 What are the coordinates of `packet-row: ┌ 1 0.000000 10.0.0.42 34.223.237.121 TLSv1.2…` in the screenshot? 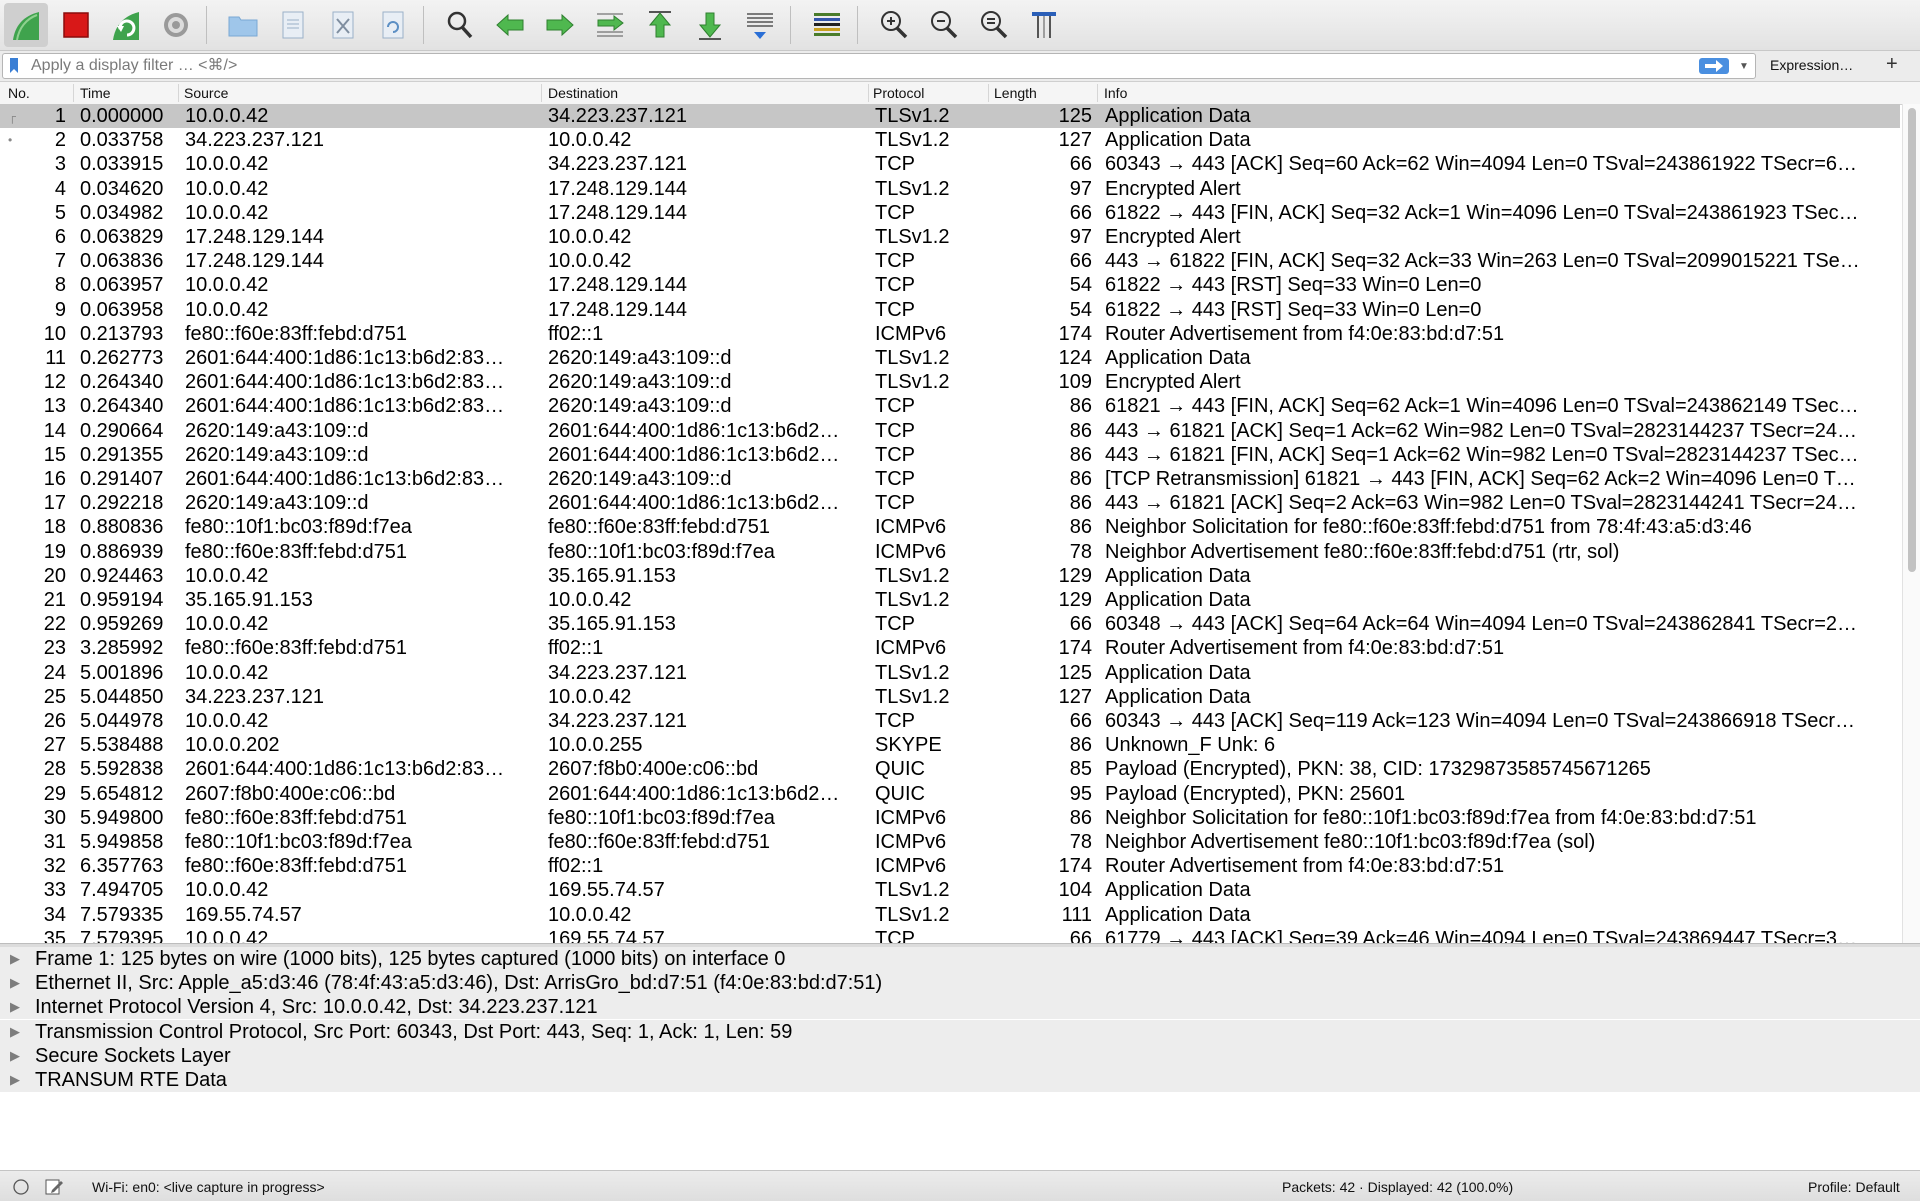 It's located at (950, 116).